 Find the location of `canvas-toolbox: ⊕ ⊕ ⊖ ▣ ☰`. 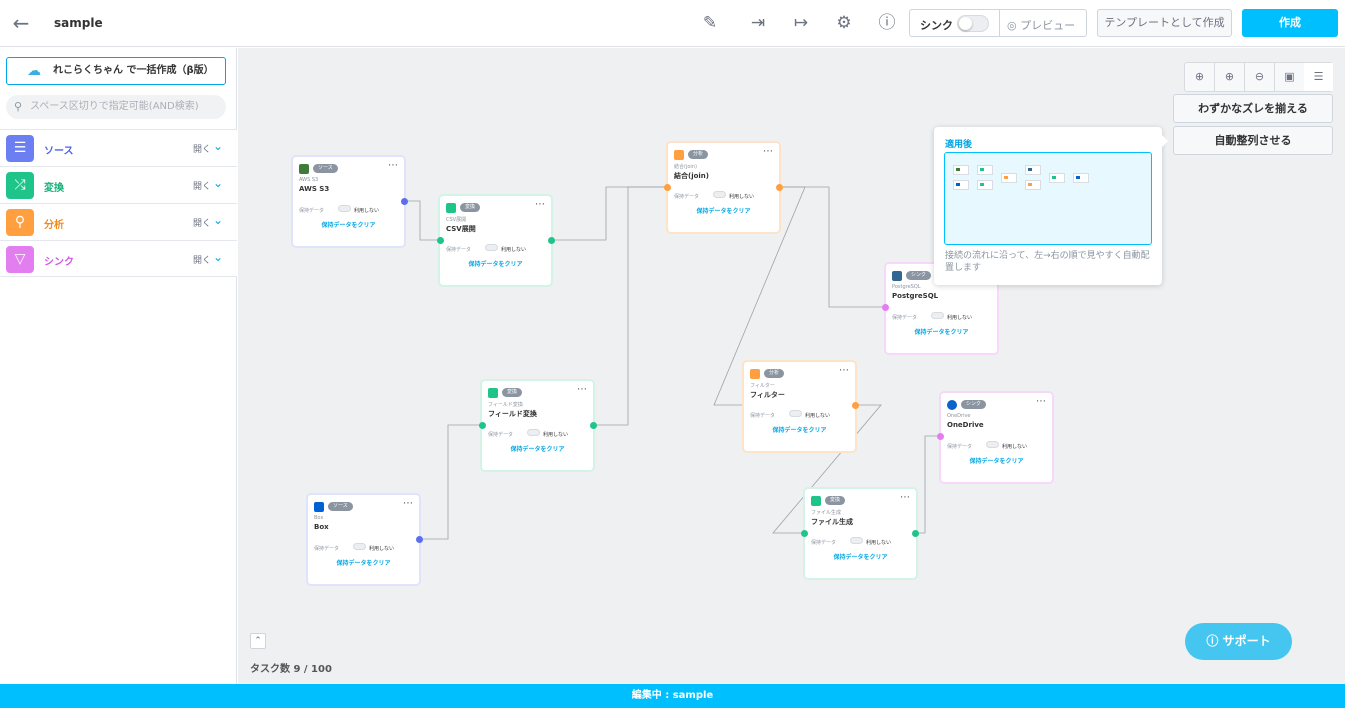

canvas-toolbox: ⊕ ⊕ ⊖ ▣ ☰ is located at coordinates (1258, 77).